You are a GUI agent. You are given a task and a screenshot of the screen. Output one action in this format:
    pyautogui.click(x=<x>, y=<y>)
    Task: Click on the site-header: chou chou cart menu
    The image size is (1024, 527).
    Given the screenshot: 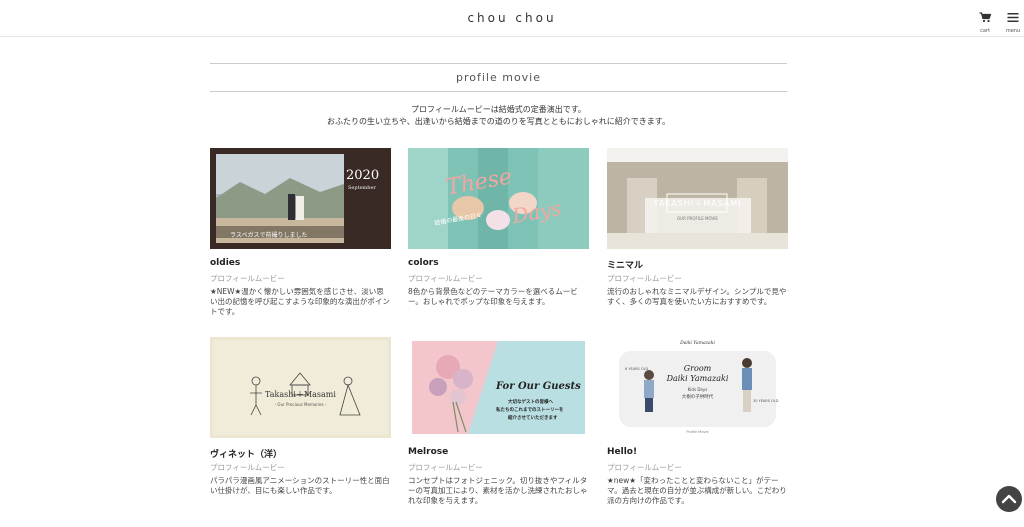 What is the action you would take?
    pyautogui.click(x=512, y=18)
    